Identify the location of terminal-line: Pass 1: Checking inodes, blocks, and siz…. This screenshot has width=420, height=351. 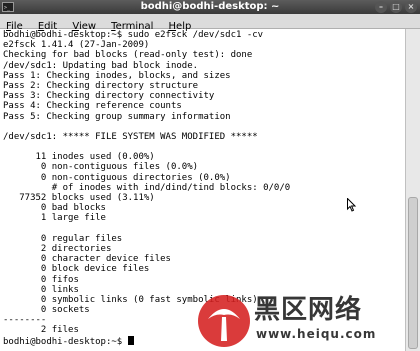
(117, 75).